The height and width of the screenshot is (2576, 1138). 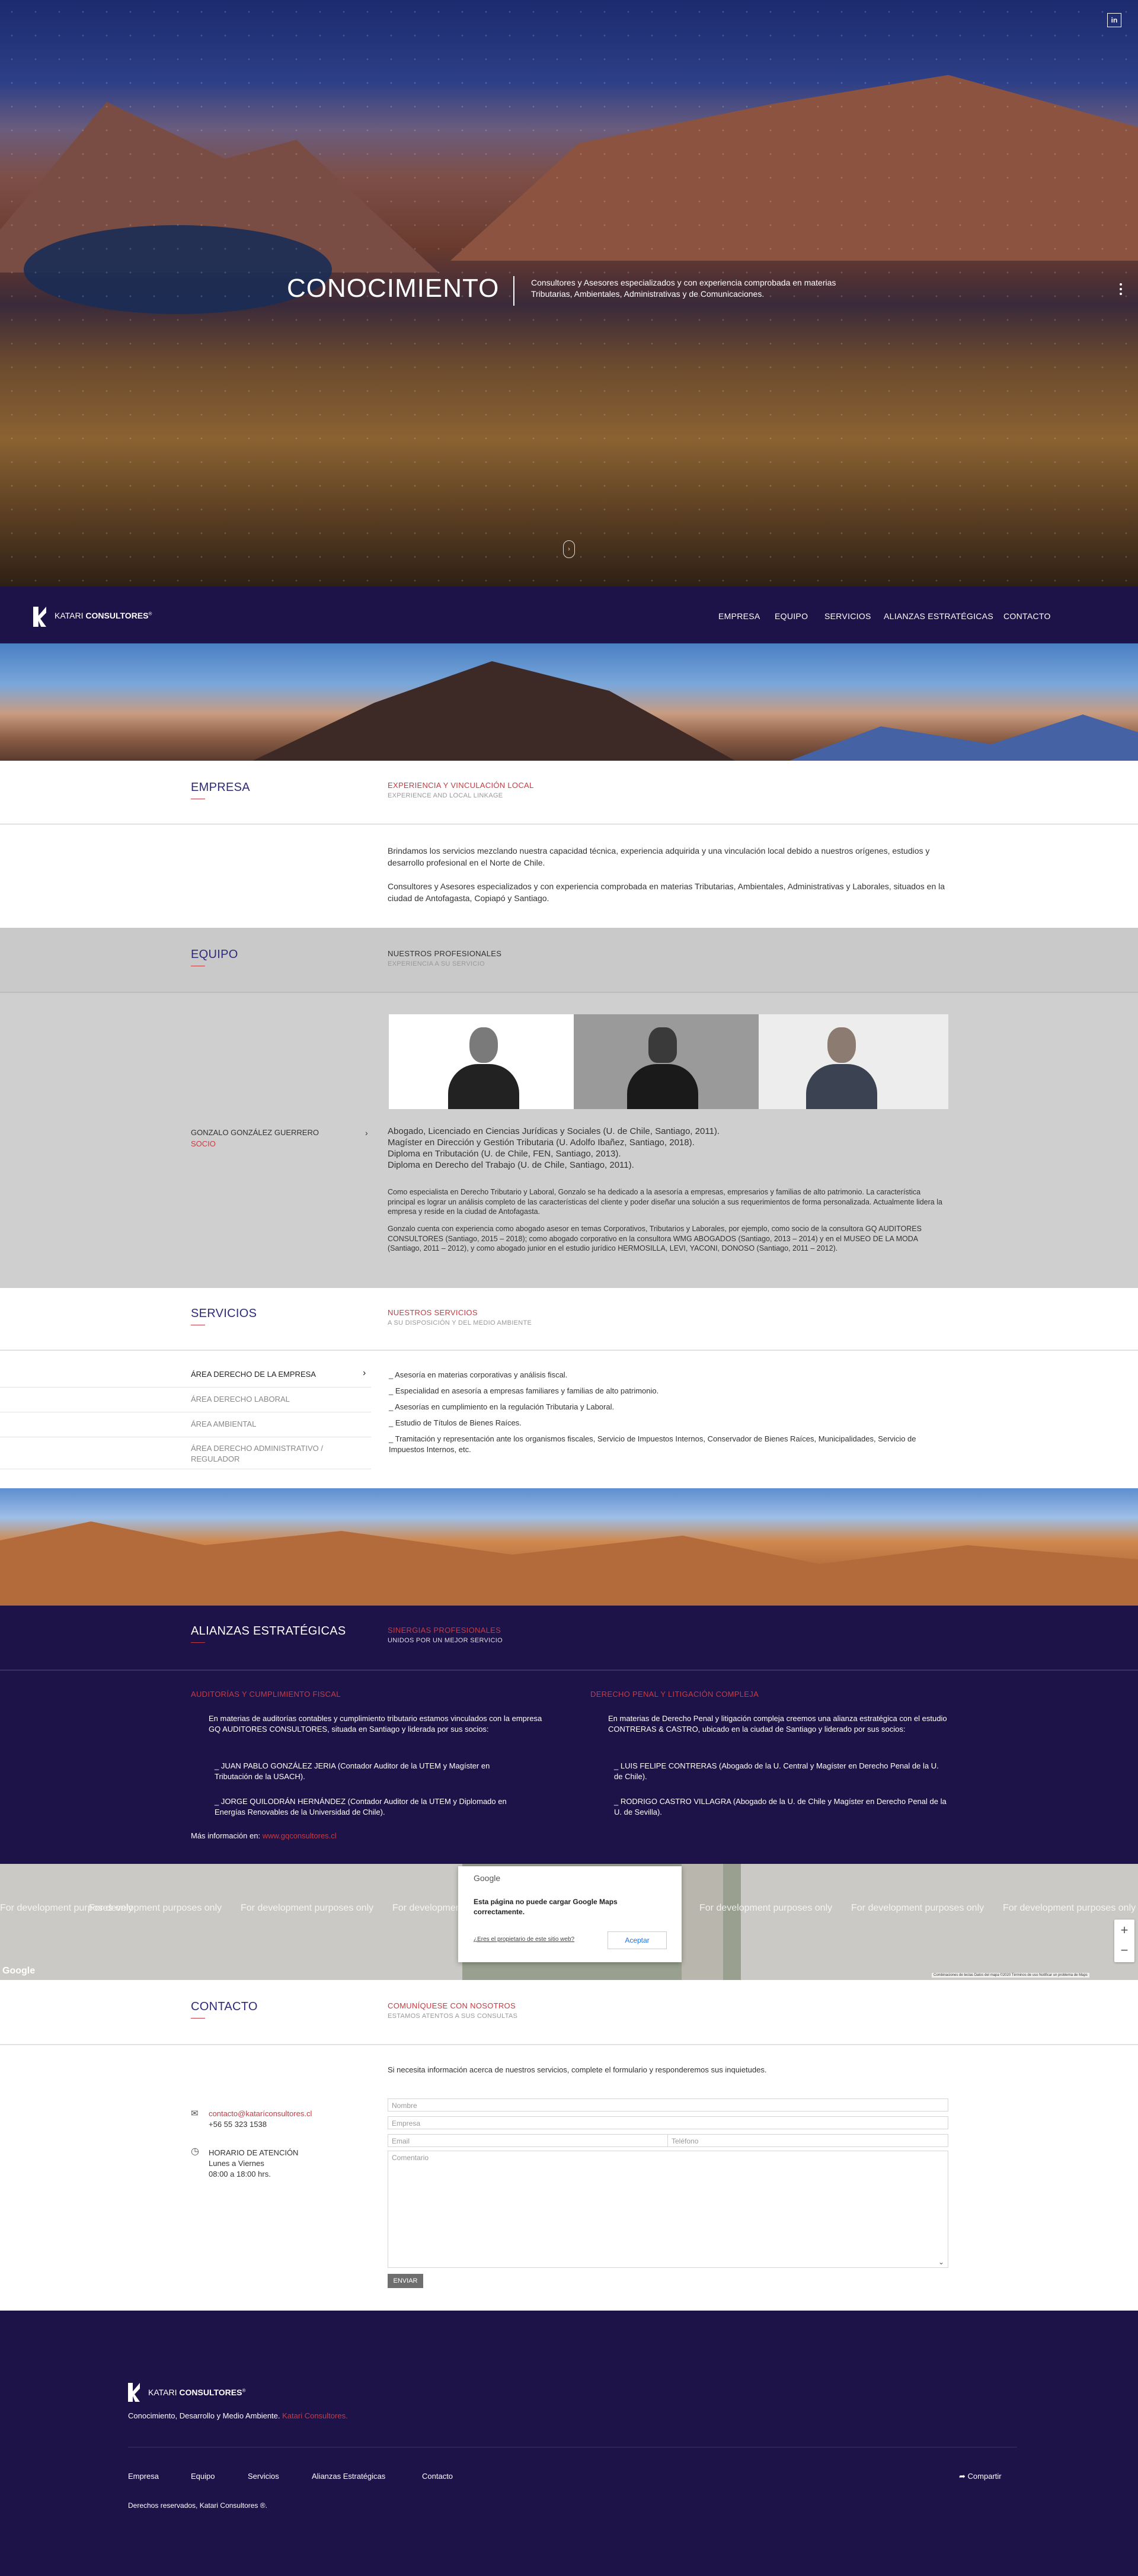 I want to click on section-subtitle-en: EXPERIENCIA A SU SERVICIO, so click(x=436, y=963).